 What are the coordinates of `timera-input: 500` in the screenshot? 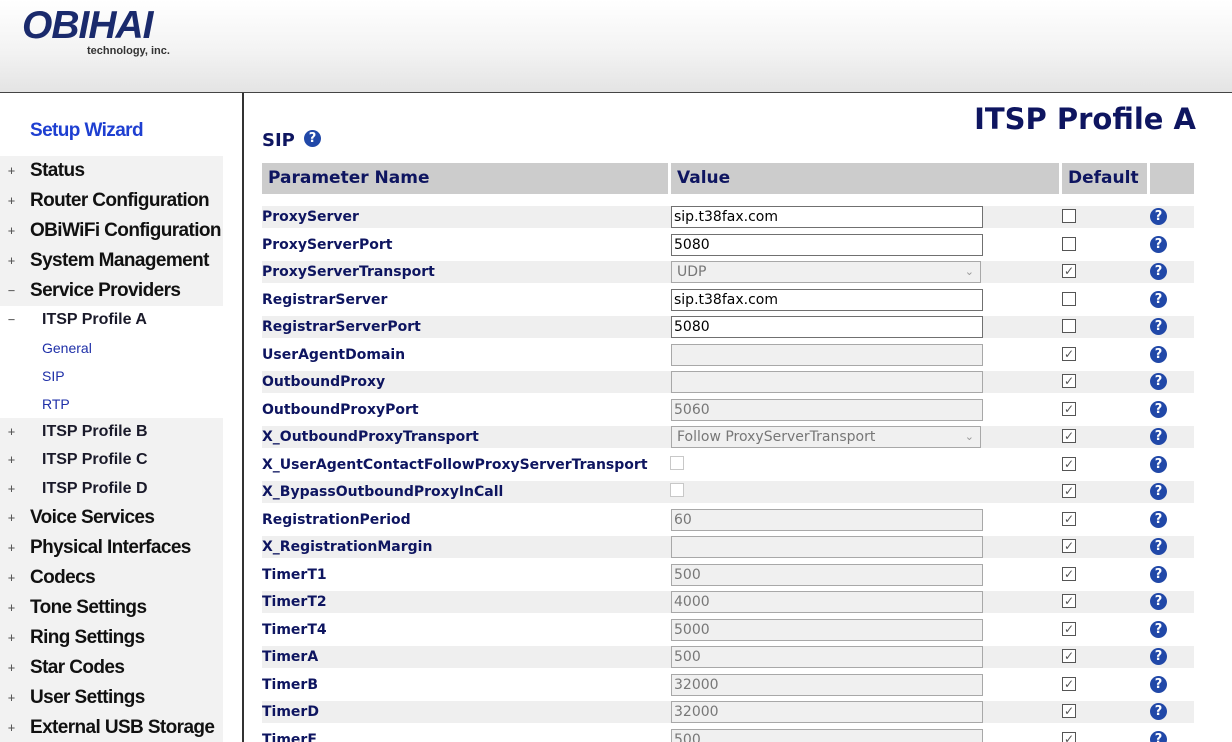 It's located at (827, 657).